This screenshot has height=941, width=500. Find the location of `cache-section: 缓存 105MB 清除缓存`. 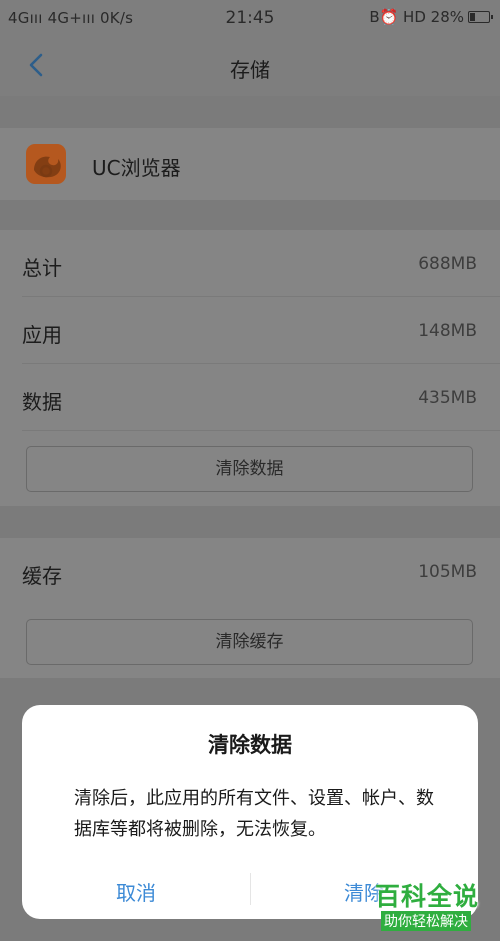

cache-section: 缓存 105MB 清除缓存 is located at coordinates (250, 608).